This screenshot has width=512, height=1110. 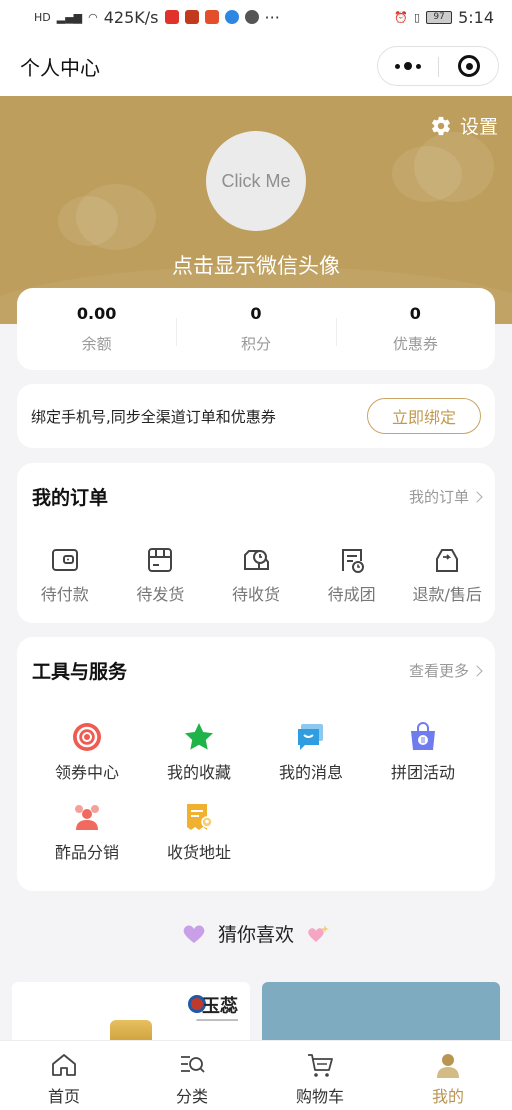 I want to click on heart-icon, so click(x=194, y=933).